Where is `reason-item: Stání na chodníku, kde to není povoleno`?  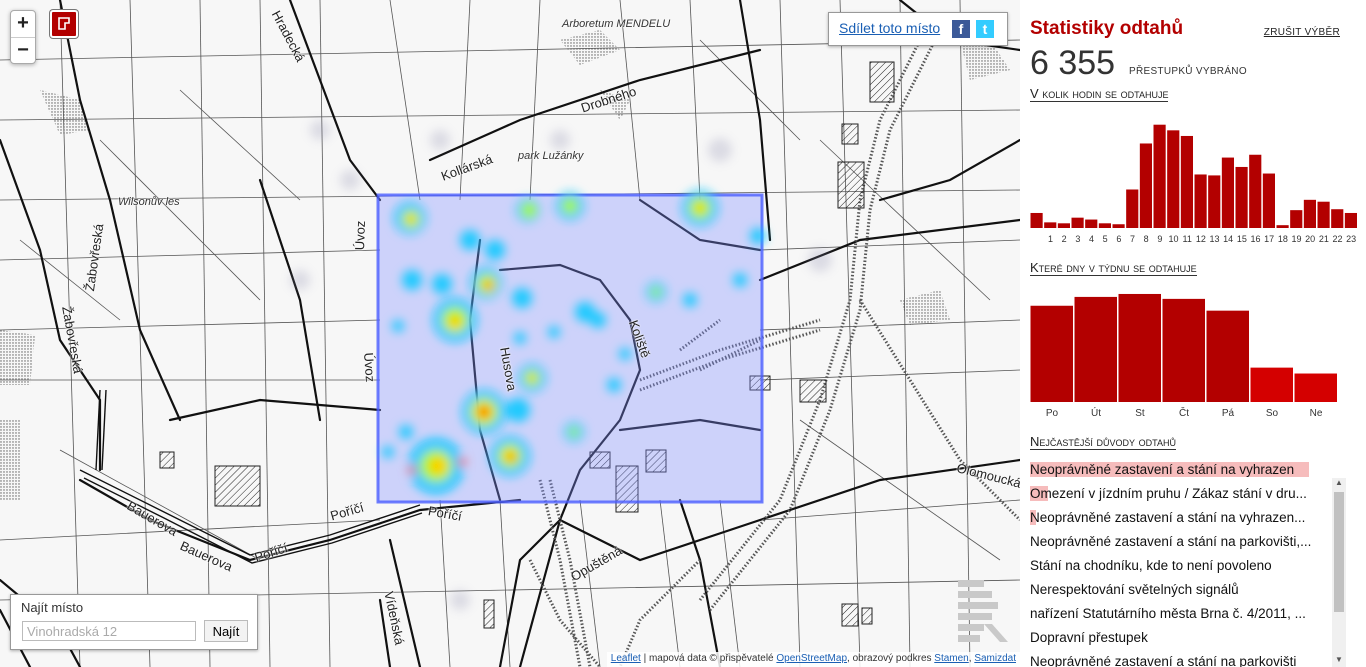
reason-item: Stání na chodníku, kde to není povoleno is located at coordinates (1180, 565).